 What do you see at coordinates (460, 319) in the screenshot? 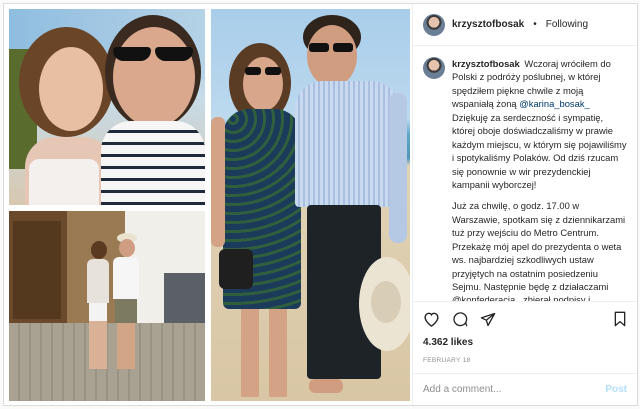
I see `comment-icon` at bounding box center [460, 319].